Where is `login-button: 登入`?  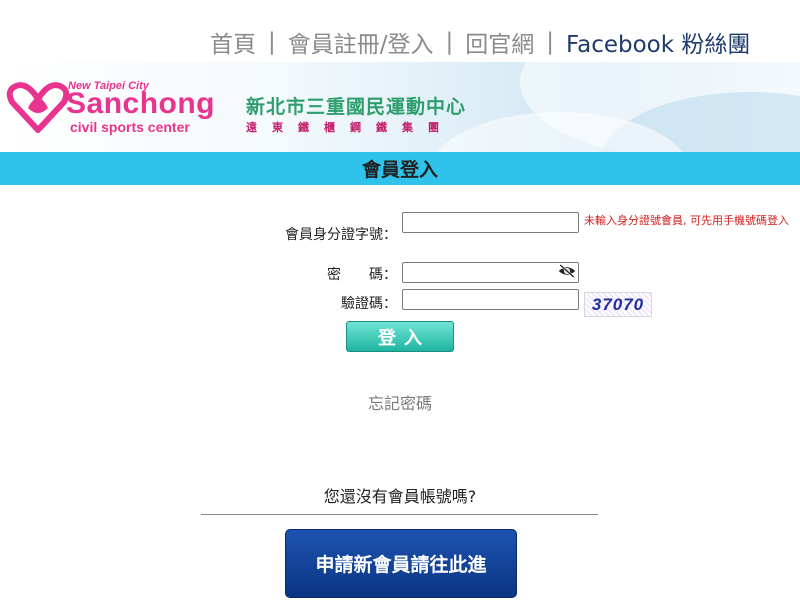 login-button: 登入 is located at coordinates (400, 336).